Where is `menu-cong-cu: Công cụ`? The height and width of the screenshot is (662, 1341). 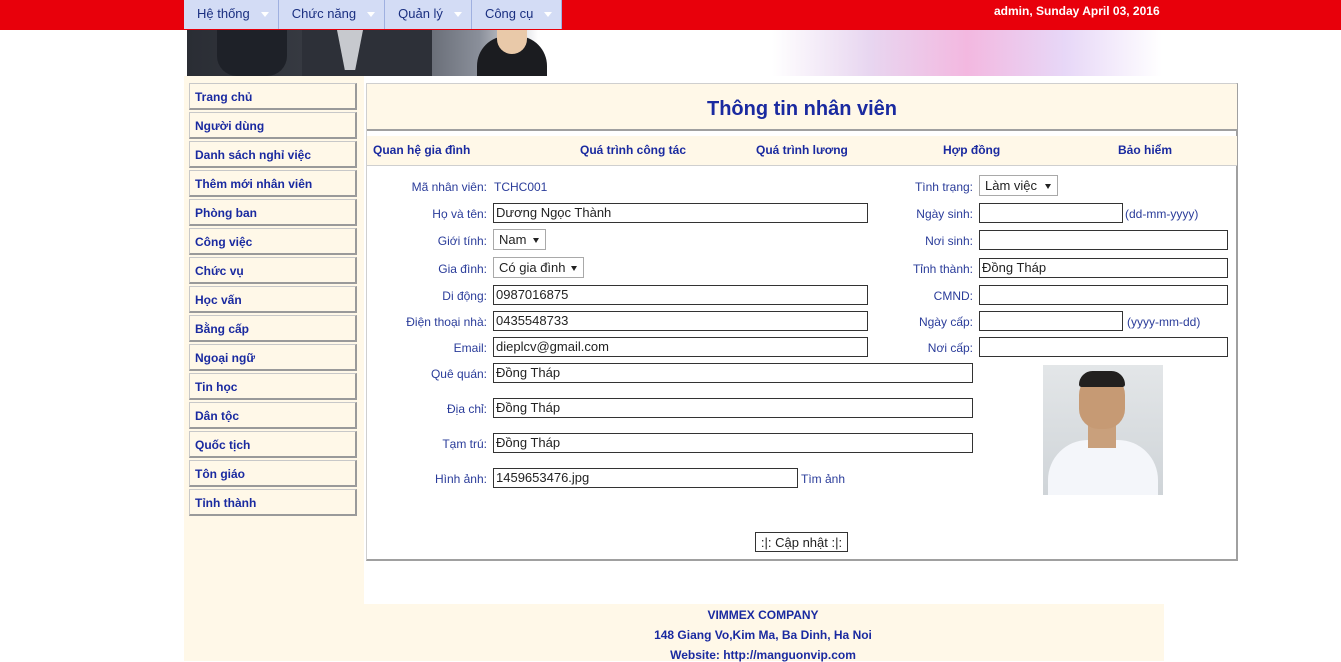
menu-cong-cu: Công cụ is located at coordinates (517, 14).